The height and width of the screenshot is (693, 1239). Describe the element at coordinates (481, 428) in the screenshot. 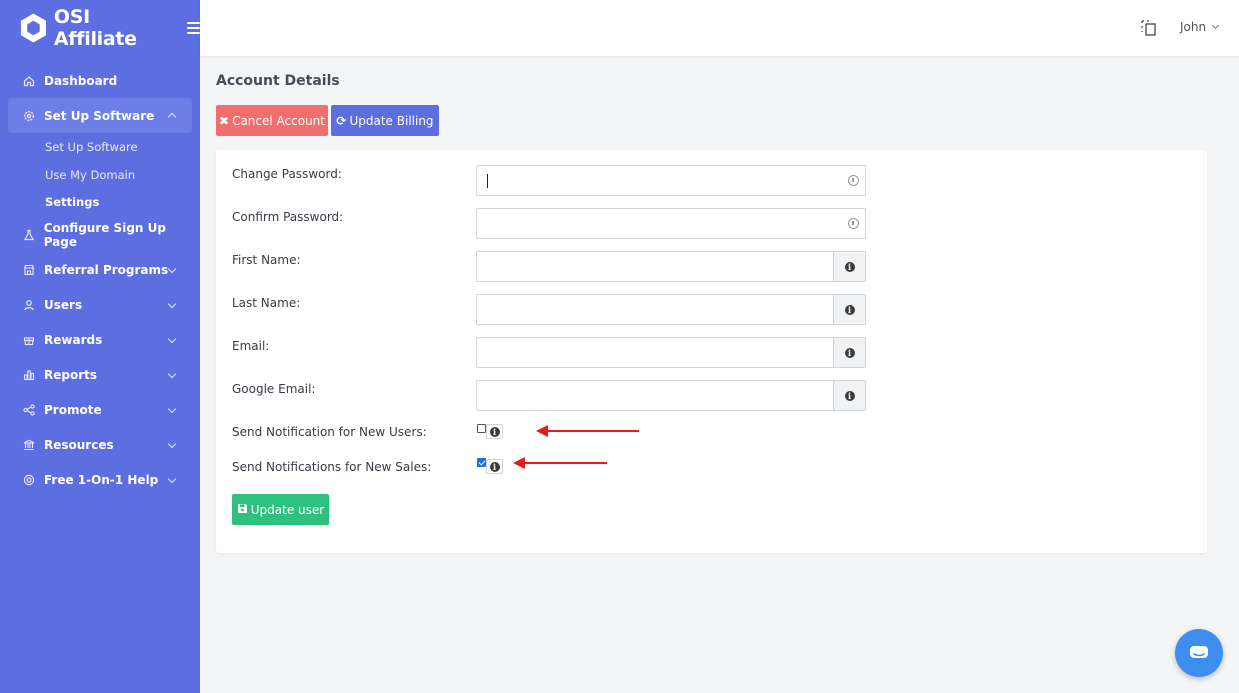

I see `notify-new-users-checkbox` at that location.